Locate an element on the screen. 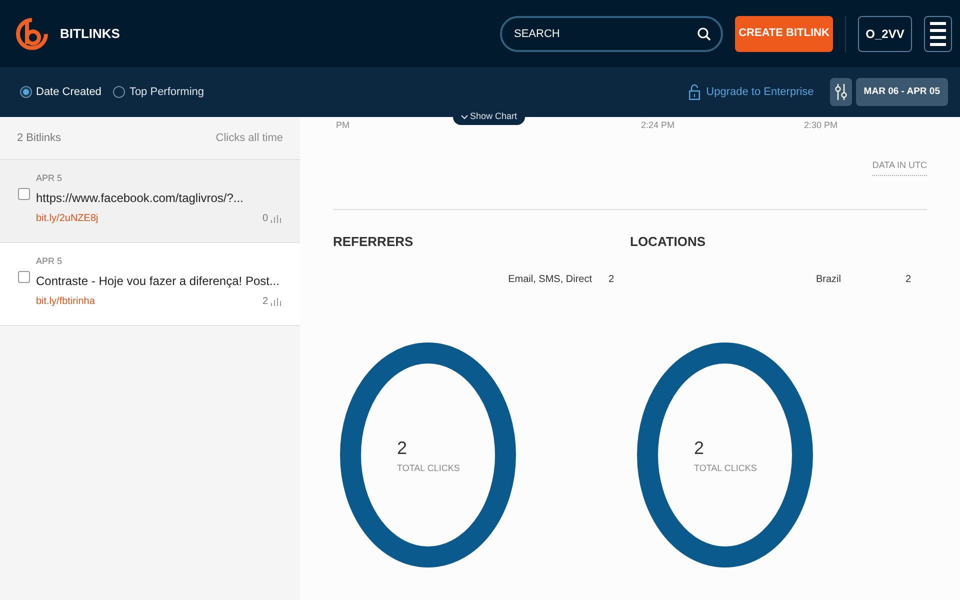 Image resolution: width=960 pixels, height=600 pixels. search-field: SEARCH is located at coordinates (611, 34).